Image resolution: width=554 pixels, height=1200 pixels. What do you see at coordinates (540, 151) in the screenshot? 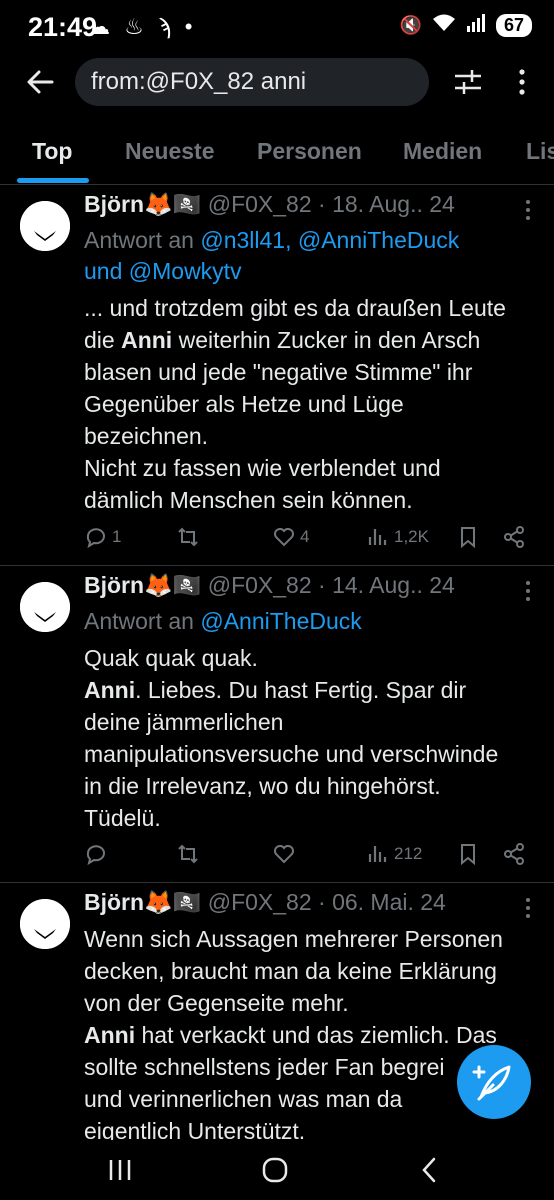
I see `tab-listen: Lis` at bounding box center [540, 151].